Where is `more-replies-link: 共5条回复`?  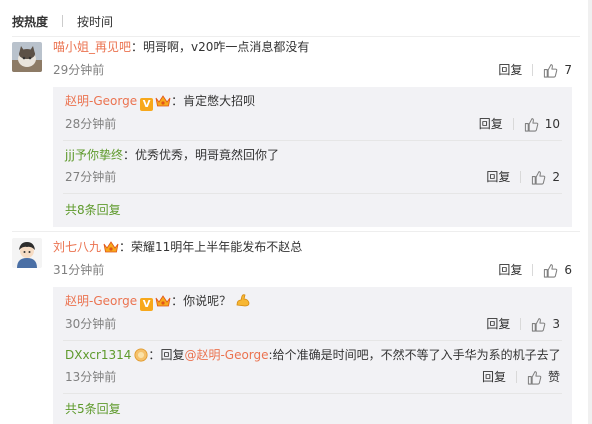
more-replies-link: 共5条回复 is located at coordinates (93, 409).